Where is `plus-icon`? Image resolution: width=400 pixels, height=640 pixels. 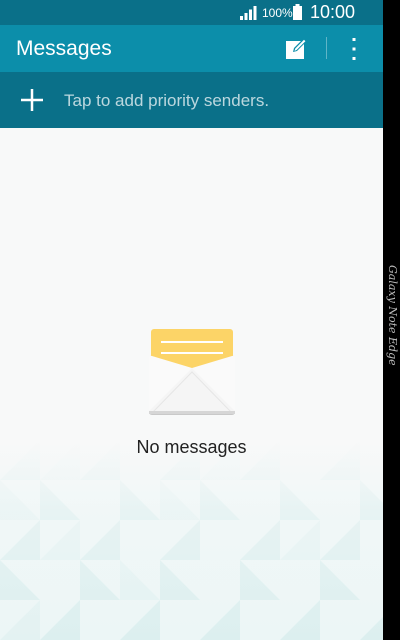
plus-icon is located at coordinates (32, 100).